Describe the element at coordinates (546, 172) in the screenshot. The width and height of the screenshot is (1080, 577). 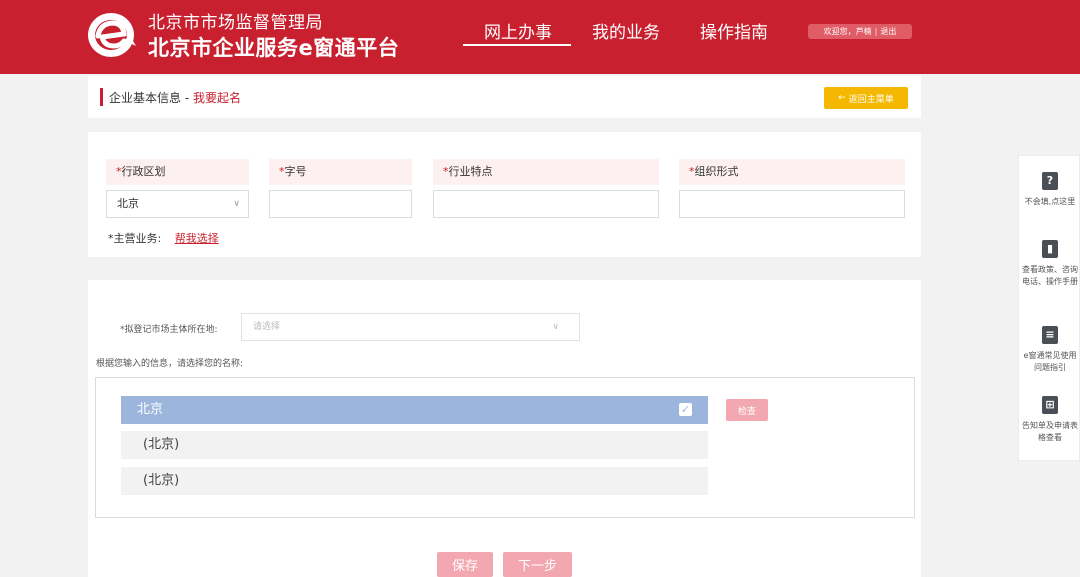
I see `industry-label: *行业特点` at that location.